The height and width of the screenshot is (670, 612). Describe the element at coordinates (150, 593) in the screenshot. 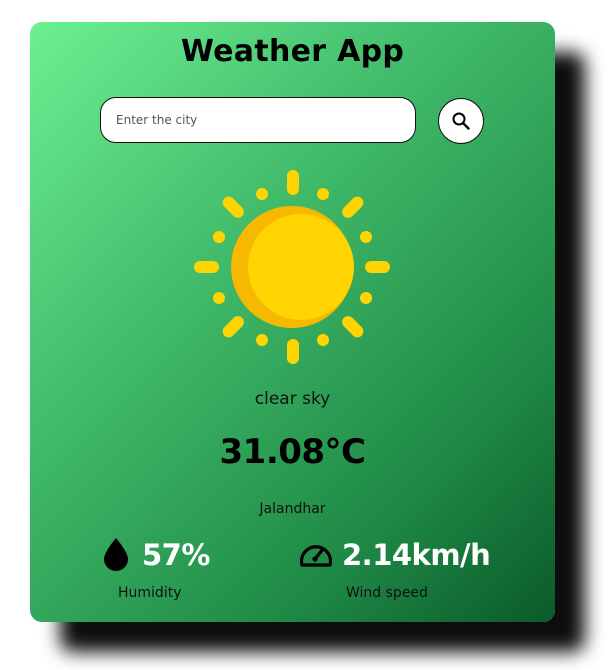

I see `humidity-label: Humidity` at that location.